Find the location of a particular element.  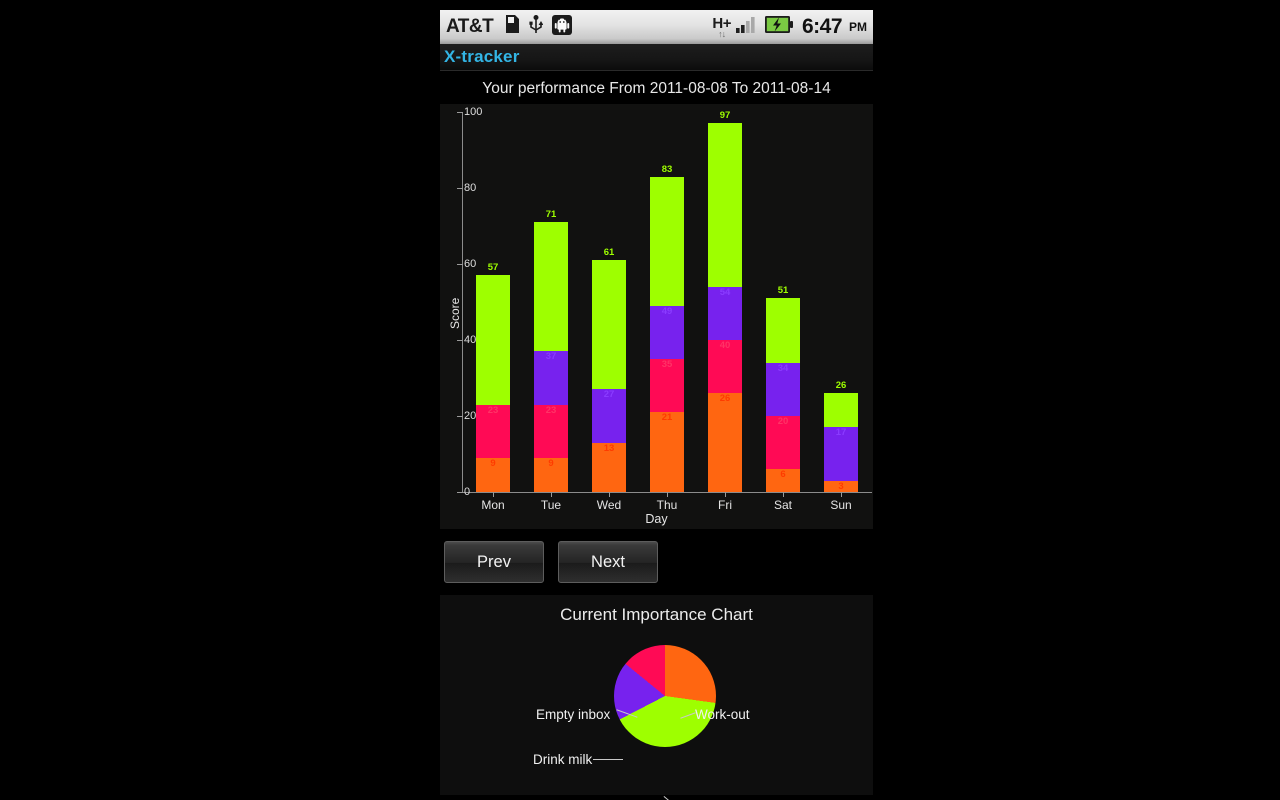

x-axis-title: Day is located at coordinates (656, 519).